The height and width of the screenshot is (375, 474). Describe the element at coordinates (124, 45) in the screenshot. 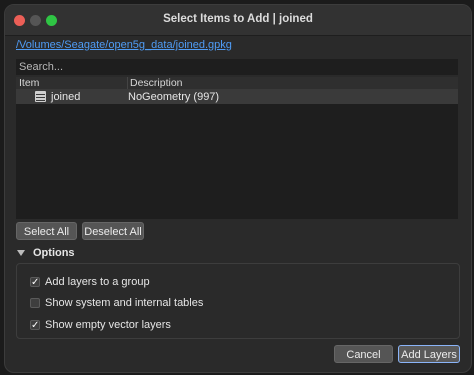

I see `file-path-link: /Volumes/Seagate/open5g_data/joined.gpkg` at that location.